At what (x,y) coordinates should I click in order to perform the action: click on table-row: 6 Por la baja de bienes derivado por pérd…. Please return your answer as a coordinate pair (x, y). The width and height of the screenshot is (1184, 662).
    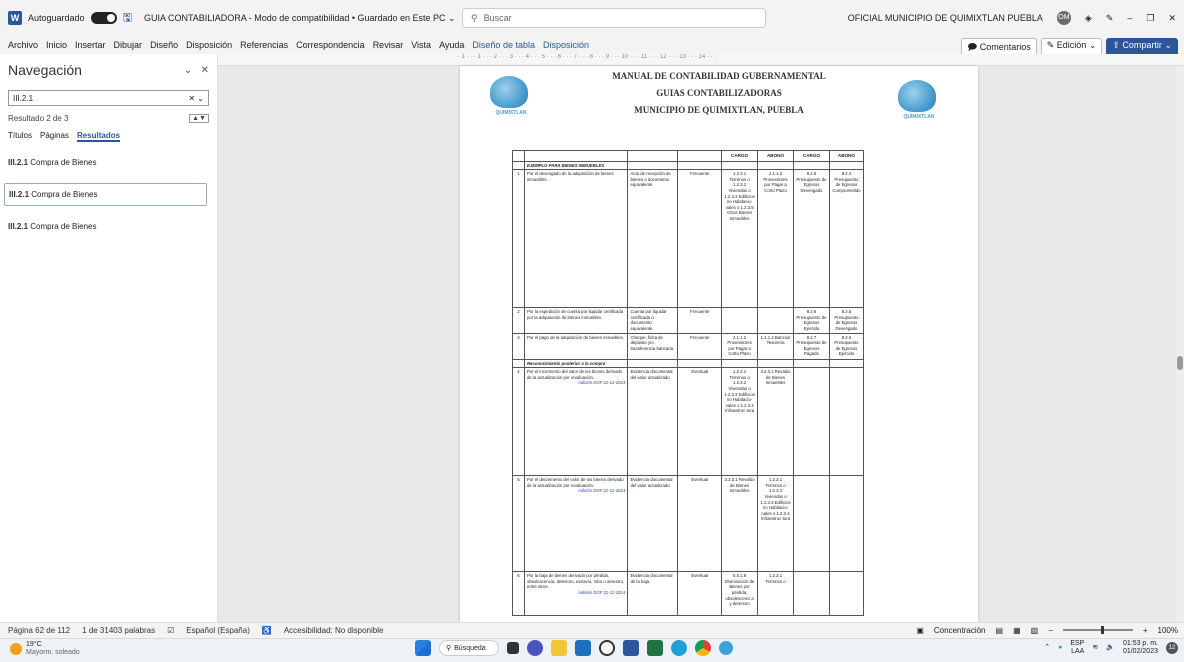
    Looking at the image, I should click on (688, 594).